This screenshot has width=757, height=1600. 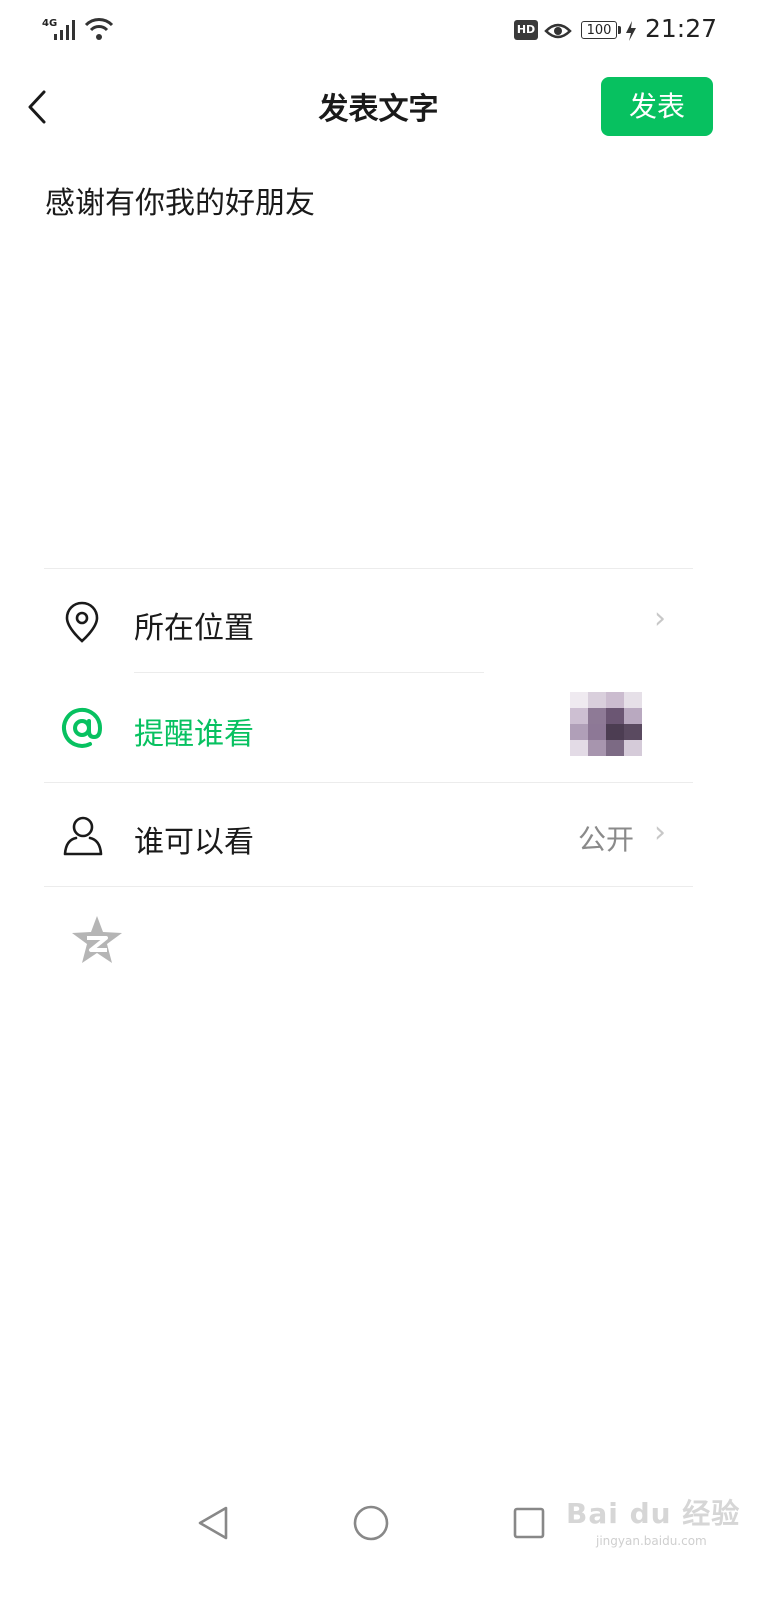 What do you see at coordinates (526, 30) in the screenshot?
I see `hd-badge: HD` at bounding box center [526, 30].